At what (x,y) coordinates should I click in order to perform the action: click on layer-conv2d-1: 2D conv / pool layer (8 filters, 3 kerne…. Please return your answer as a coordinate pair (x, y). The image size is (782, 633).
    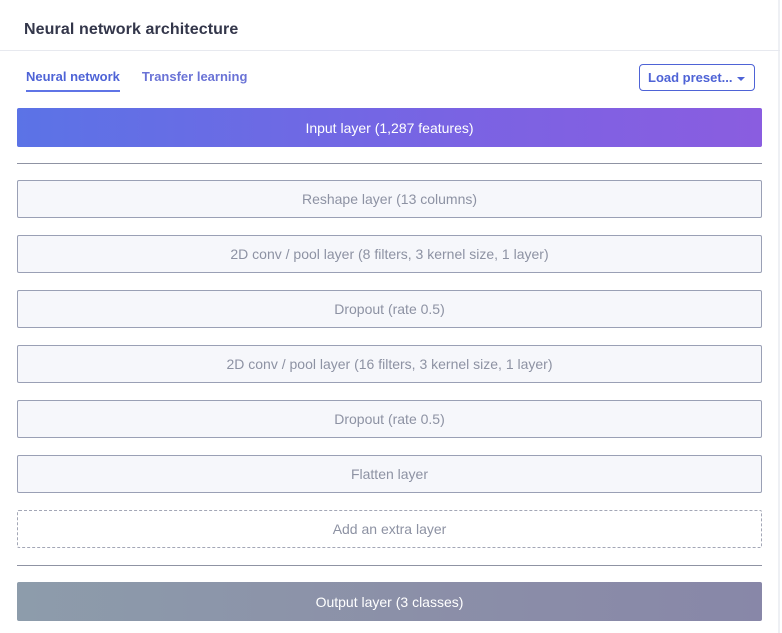
    Looking at the image, I should click on (389, 254).